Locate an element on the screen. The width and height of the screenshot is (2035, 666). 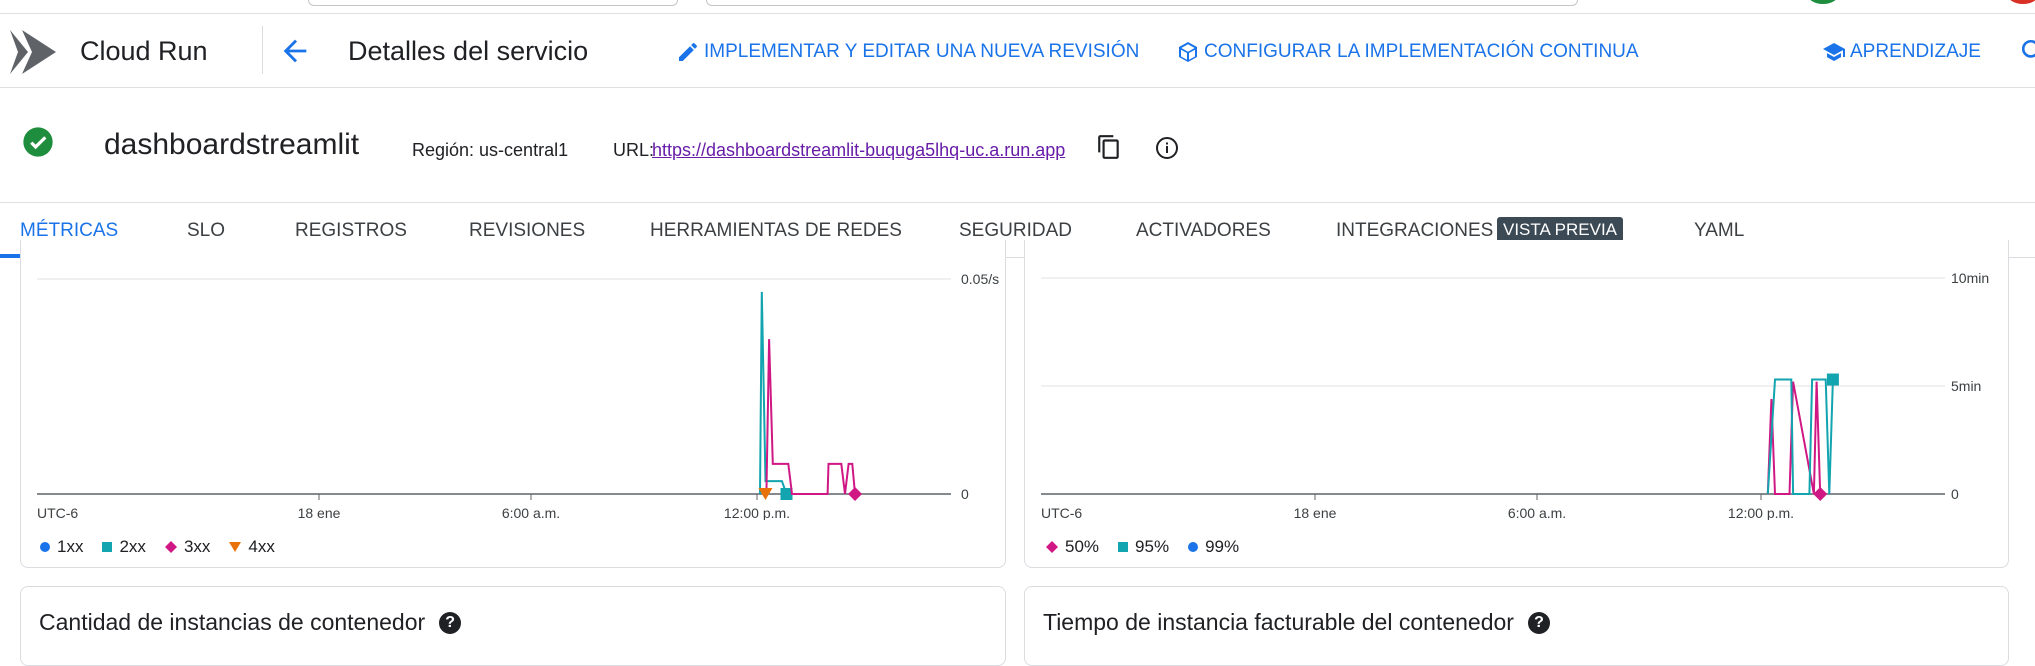
page-title: Detalles del servicio is located at coordinates (468, 51).